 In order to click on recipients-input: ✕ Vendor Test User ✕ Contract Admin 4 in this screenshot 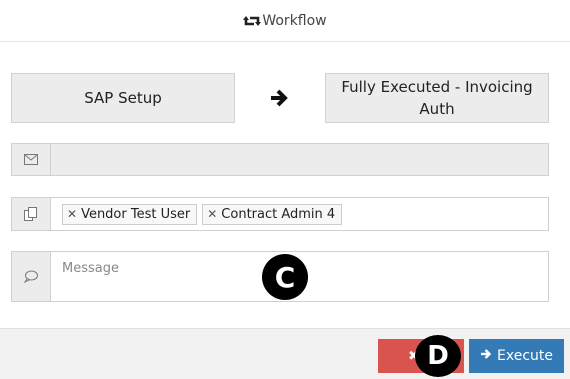, I will do `click(300, 214)`.